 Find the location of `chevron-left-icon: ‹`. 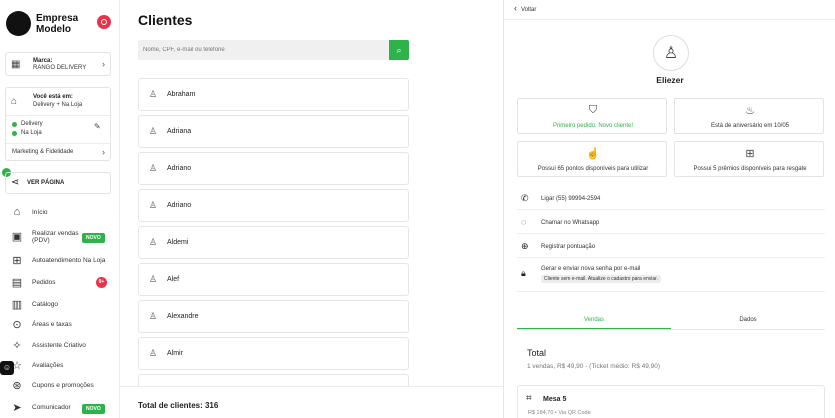

chevron-left-icon: ‹ is located at coordinates (515, 8).